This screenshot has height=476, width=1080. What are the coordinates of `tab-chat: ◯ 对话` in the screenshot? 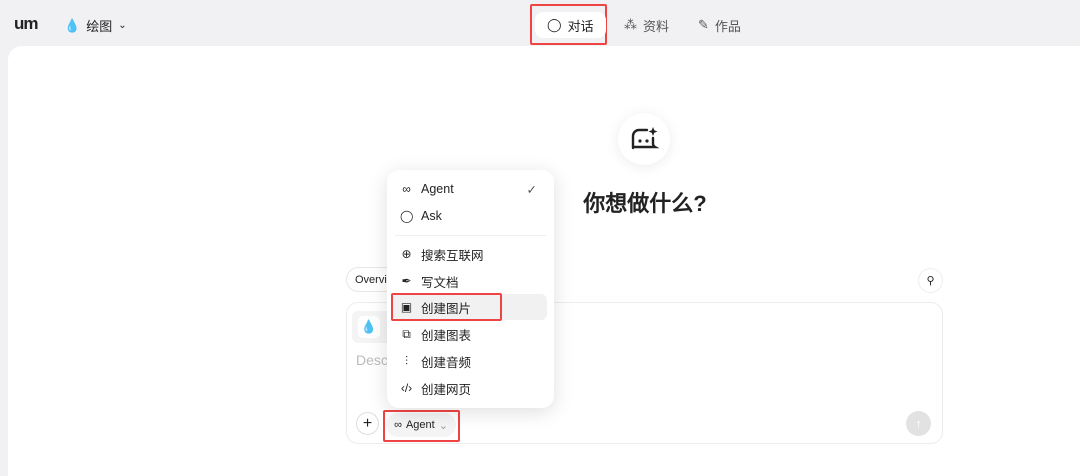 It's located at (570, 25).